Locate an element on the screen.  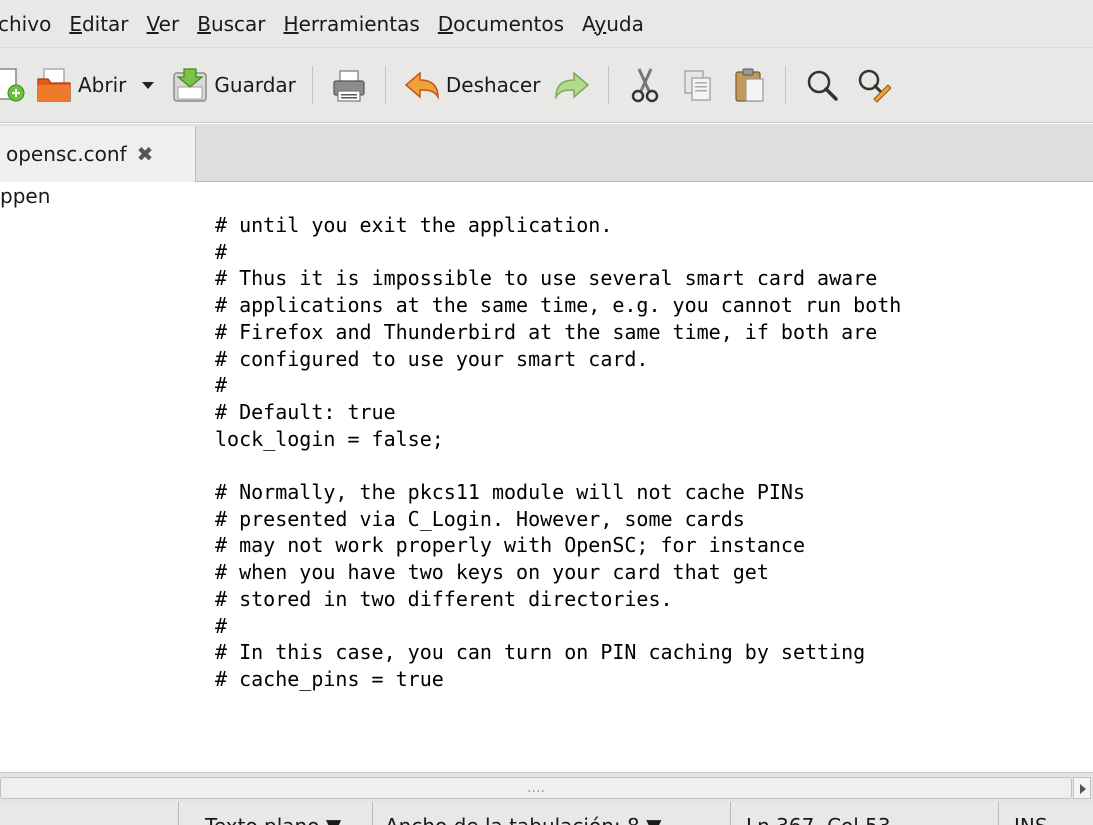
open-recent-dropdown is located at coordinates (148, 85).